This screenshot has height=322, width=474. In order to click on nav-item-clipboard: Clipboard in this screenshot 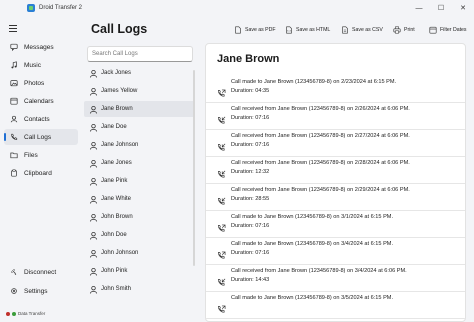, I will do `click(41, 173)`.